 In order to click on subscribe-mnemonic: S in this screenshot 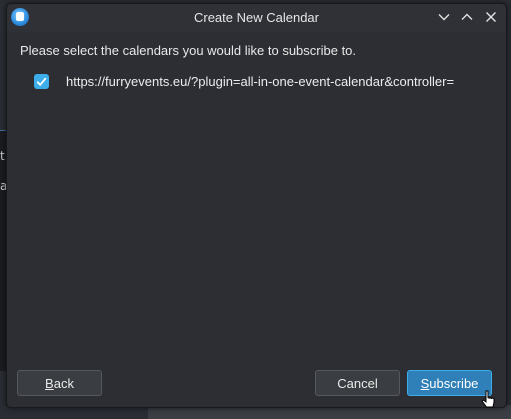, I will do `click(425, 383)`.